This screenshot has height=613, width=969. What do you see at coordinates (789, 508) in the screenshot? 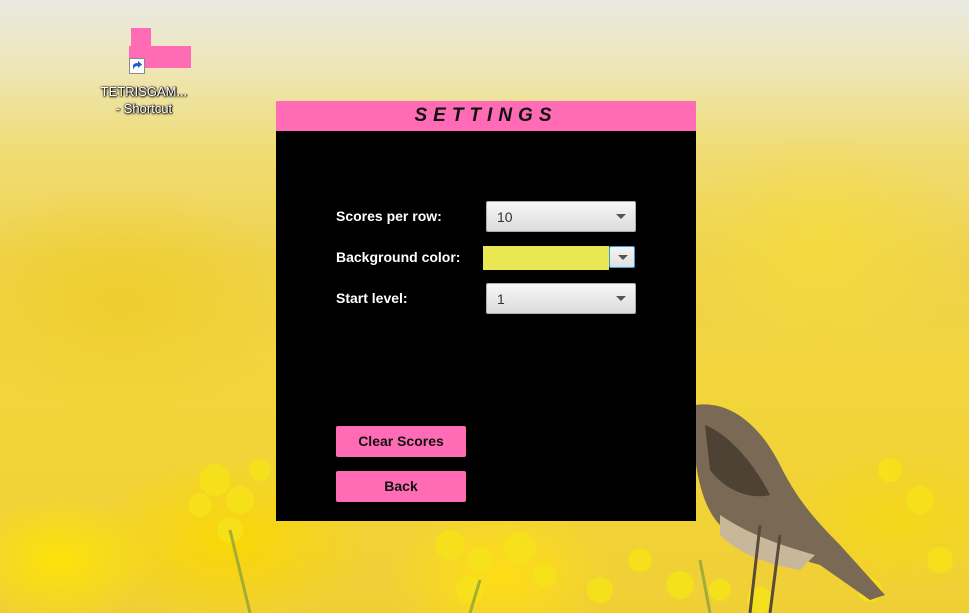
I see `bird-image` at bounding box center [789, 508].